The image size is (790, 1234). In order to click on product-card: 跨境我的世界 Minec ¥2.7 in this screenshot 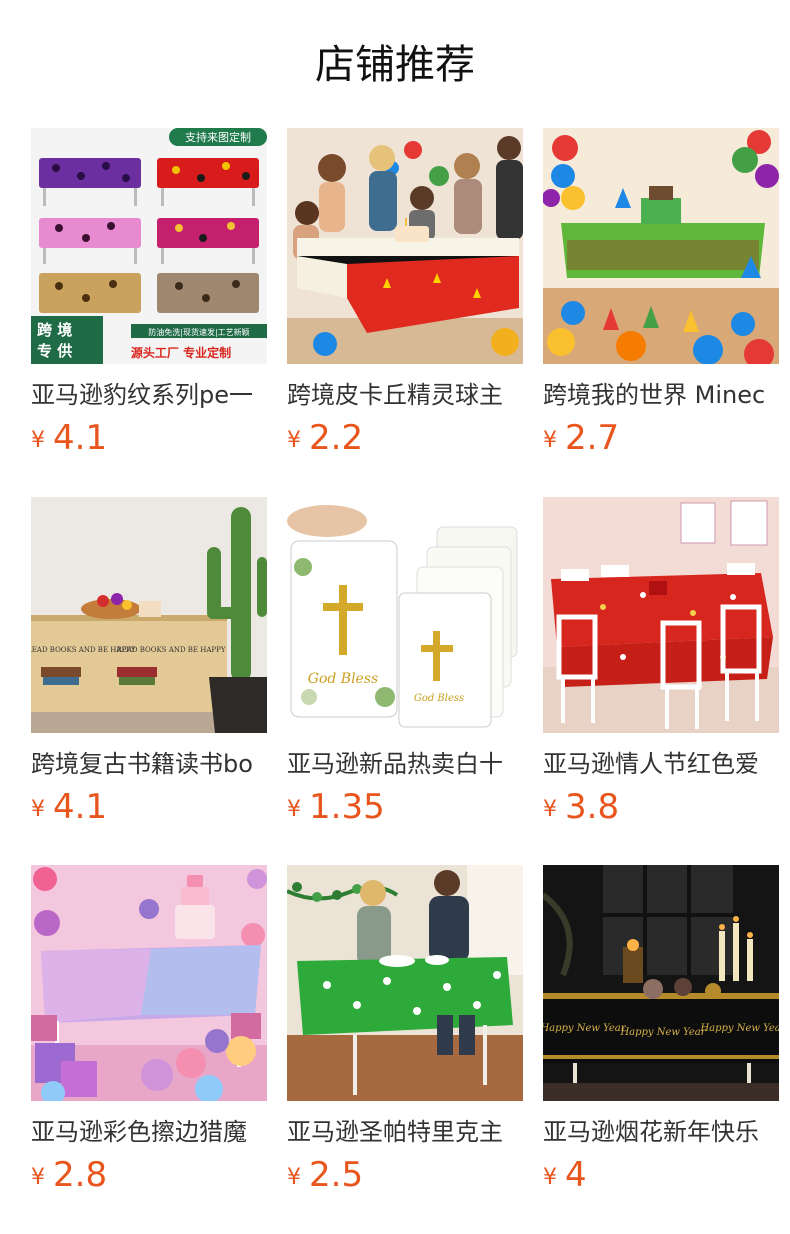, I will do `click(661, 296)`.